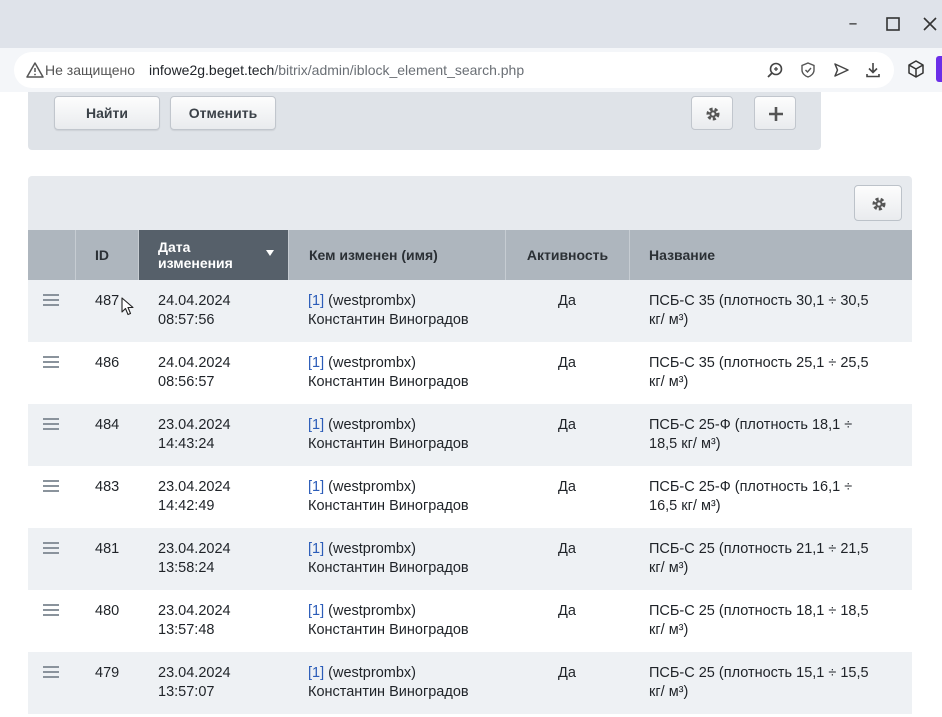 The width and height of the screenshot is (942, 717). Describe the element at coordinates (470, 203) in the screenshot. I see `list-toolbar` at that location.